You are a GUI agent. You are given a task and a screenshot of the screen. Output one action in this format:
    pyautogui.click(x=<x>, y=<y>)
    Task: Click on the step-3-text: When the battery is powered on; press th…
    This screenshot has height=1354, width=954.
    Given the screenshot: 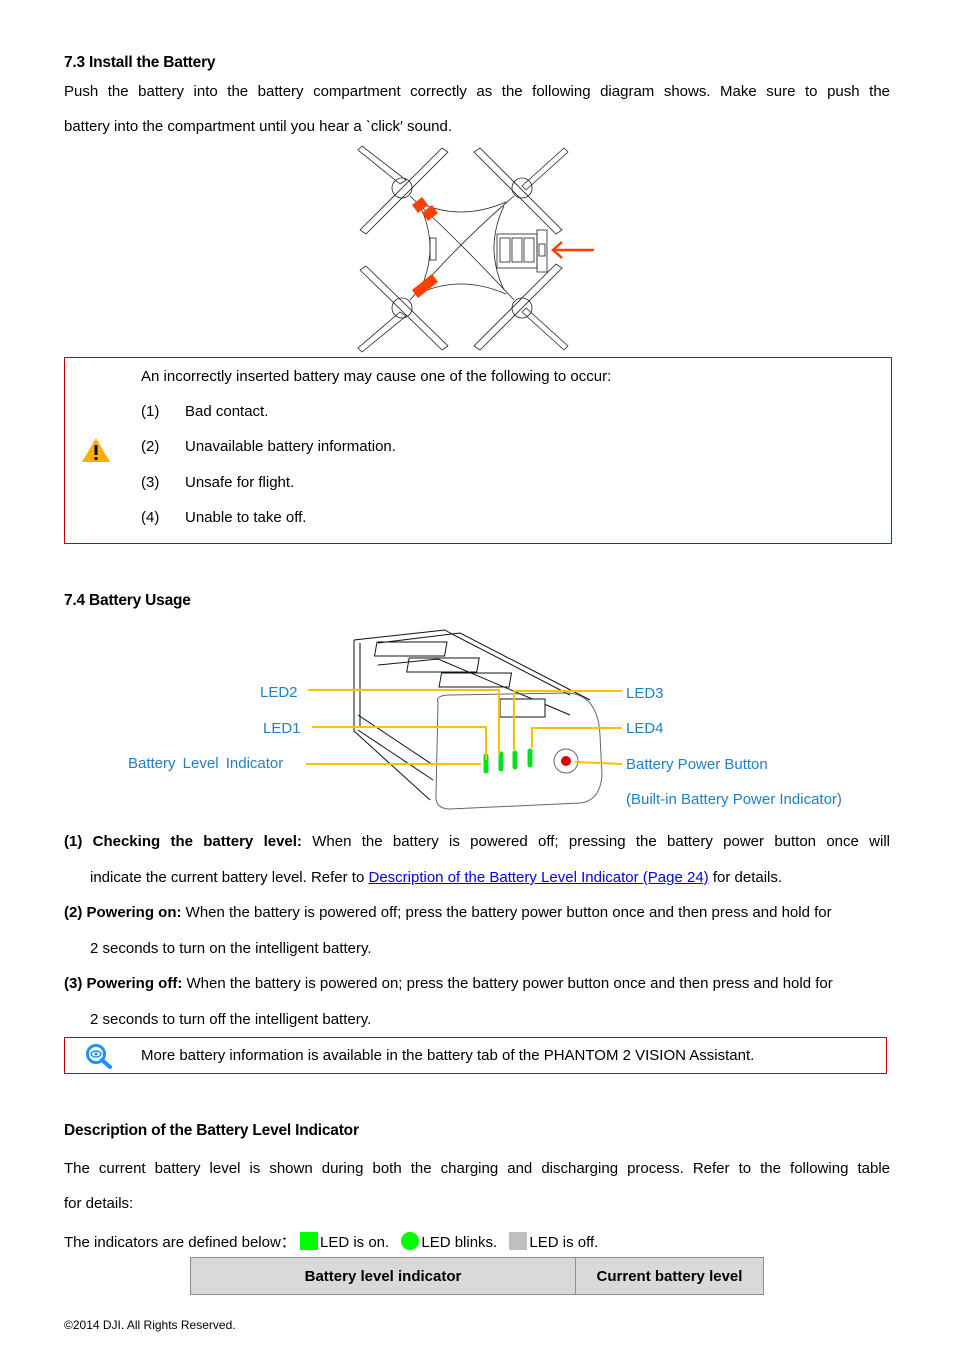 What is the action you would take?
    pyautogui.click(x=507, y=983)
    